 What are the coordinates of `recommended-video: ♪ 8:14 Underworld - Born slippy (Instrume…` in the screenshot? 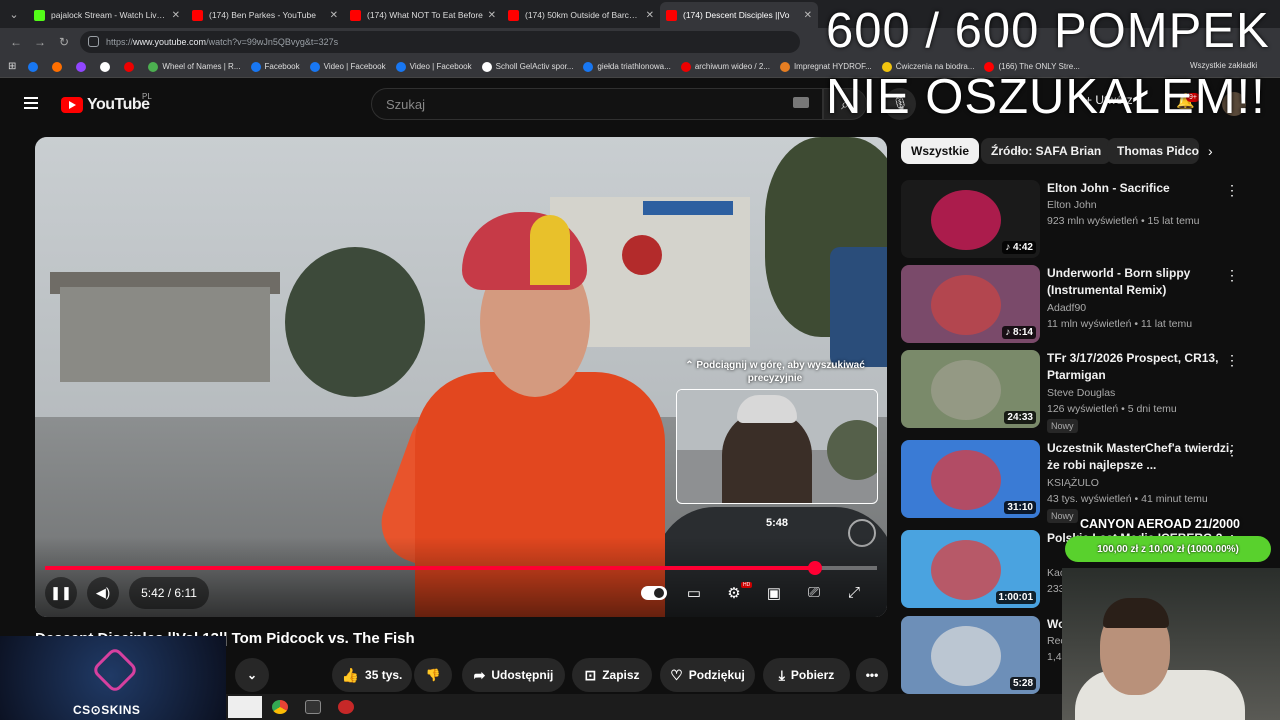 It's located at (1086, 305).